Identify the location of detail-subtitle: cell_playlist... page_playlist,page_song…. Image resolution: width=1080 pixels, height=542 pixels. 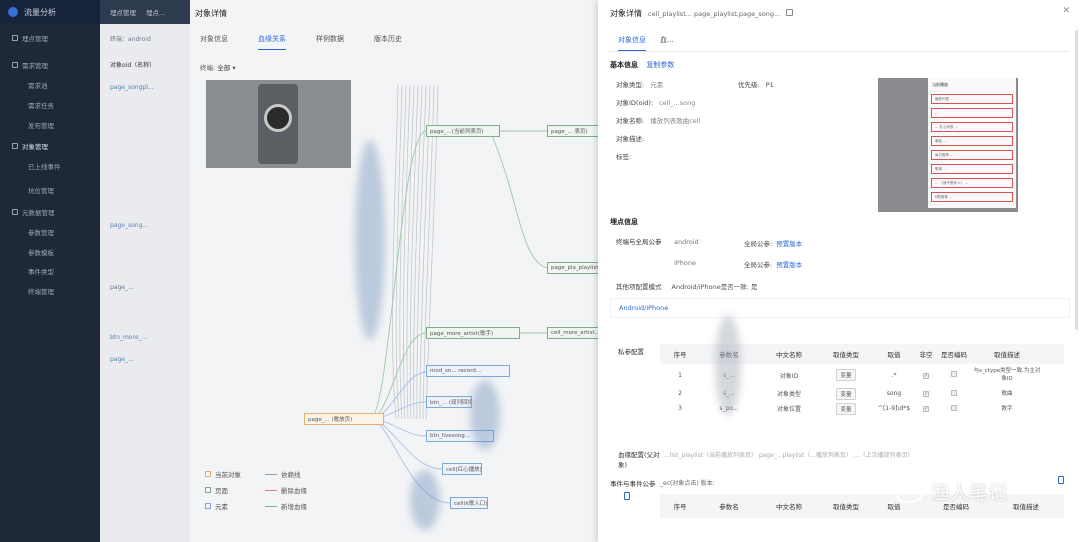
(714, 14).